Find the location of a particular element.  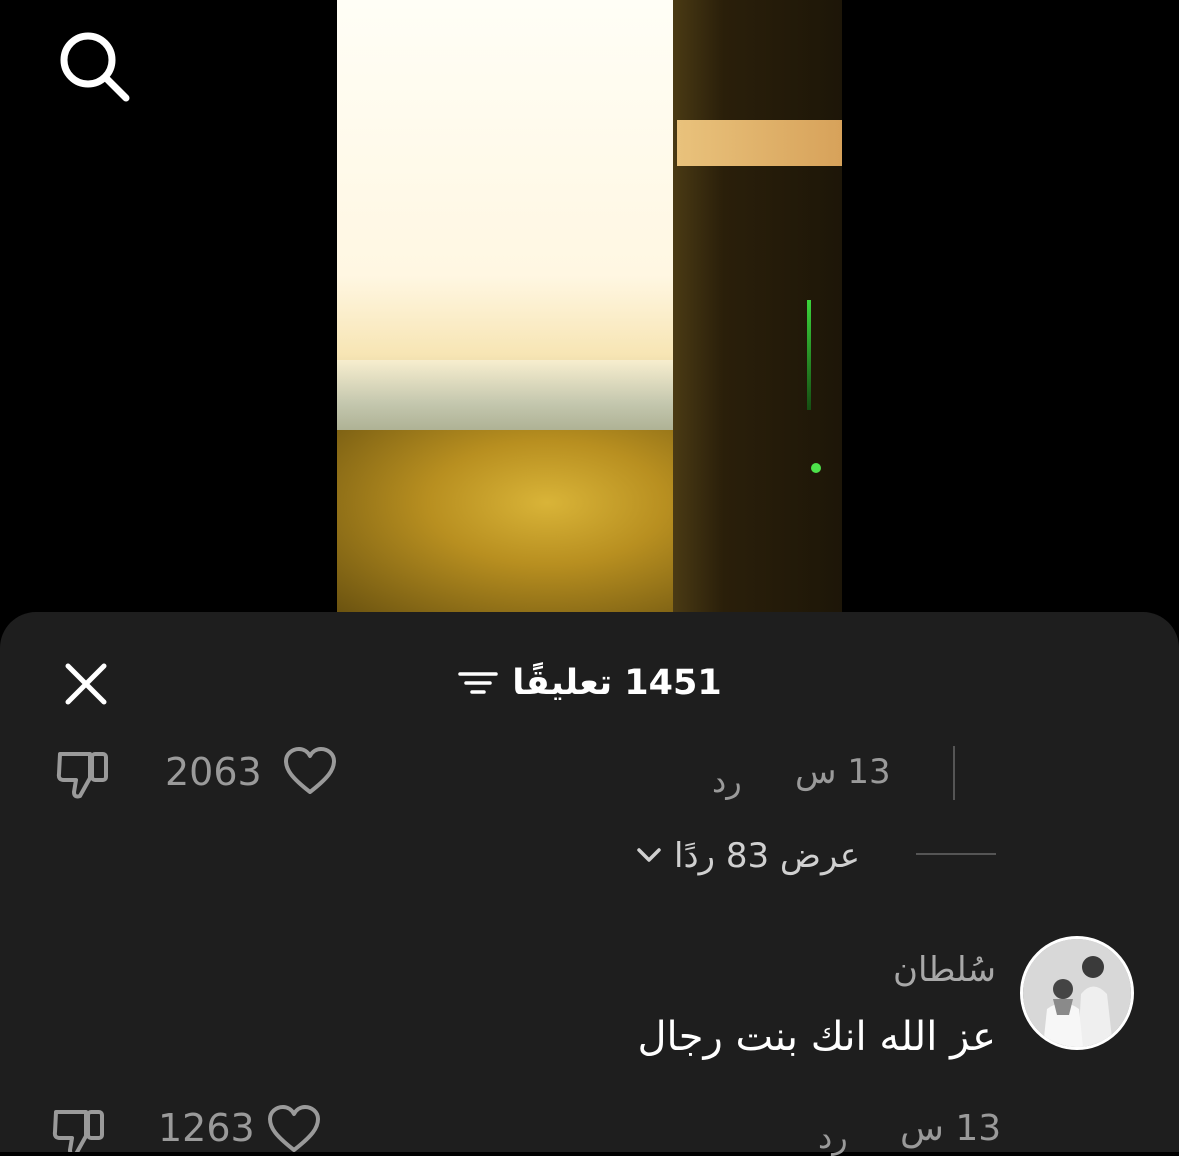

avatar is located at coordinates (1077, 993).